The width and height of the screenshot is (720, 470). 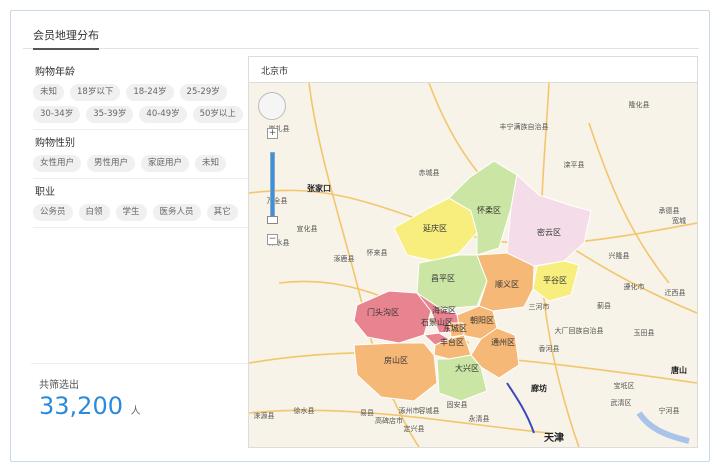 I want to click on place-label: 张家口, so click(x=319, y=188).